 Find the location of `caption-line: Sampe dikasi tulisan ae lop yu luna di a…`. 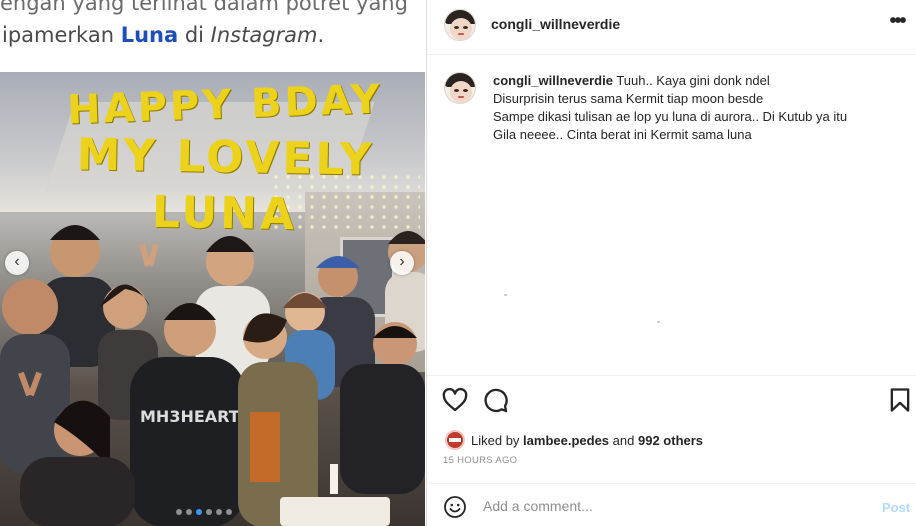

caption-line: Sampe dikasi tulisan ae lop yu luna di a… is located at coordinates (670, 116).